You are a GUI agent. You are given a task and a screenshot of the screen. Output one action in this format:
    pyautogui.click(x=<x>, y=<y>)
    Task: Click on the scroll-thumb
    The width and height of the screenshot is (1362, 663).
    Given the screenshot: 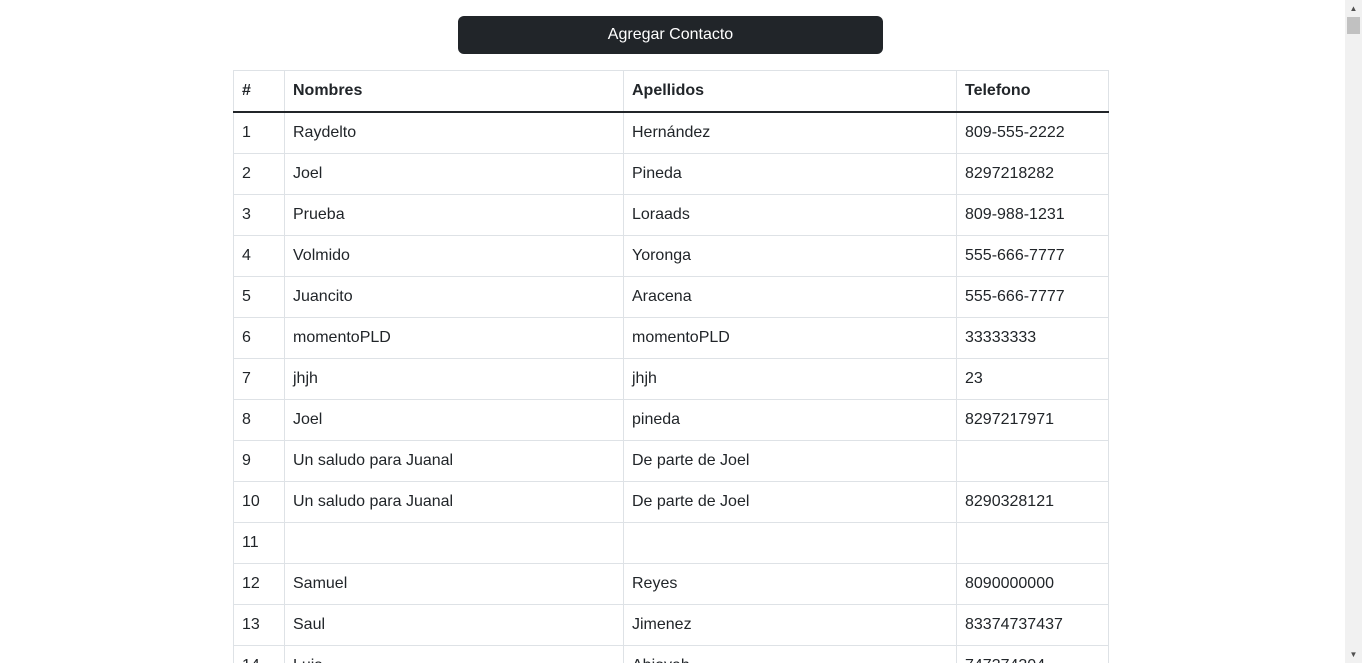 What is the action you would take?
    pyautogui.click(x=1353, y=25)
    